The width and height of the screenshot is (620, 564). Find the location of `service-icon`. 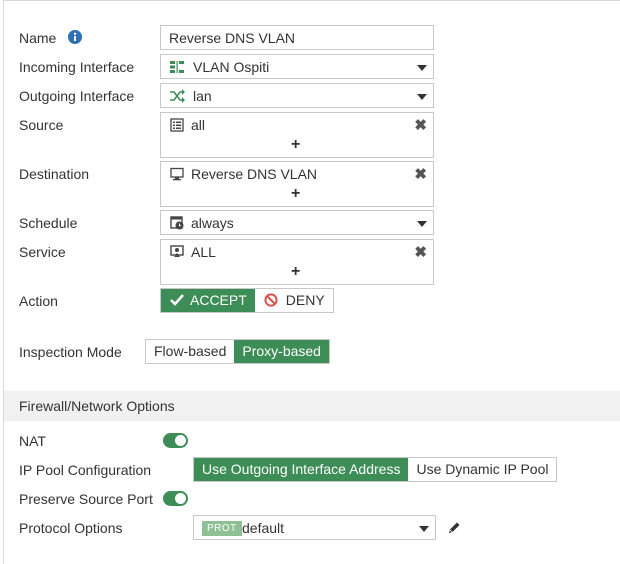

service-icon is located at coordinates (177, 252).